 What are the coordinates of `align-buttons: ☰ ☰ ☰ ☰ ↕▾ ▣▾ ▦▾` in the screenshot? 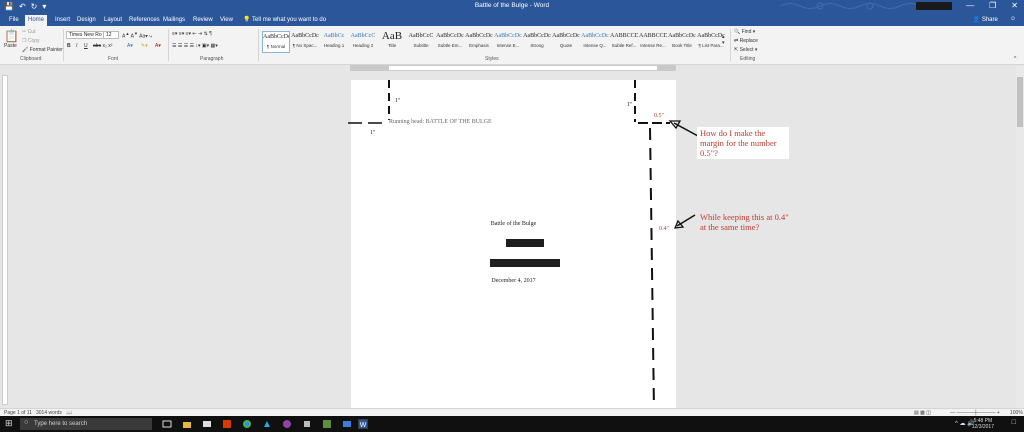 It's located at (195, 46).